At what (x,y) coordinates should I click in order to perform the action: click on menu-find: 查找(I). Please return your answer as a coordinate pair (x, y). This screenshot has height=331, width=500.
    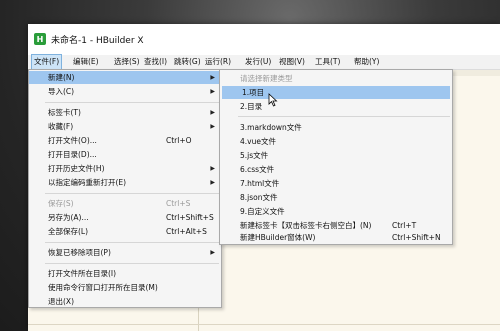
    Looking at the image, I should click on (155, 62).